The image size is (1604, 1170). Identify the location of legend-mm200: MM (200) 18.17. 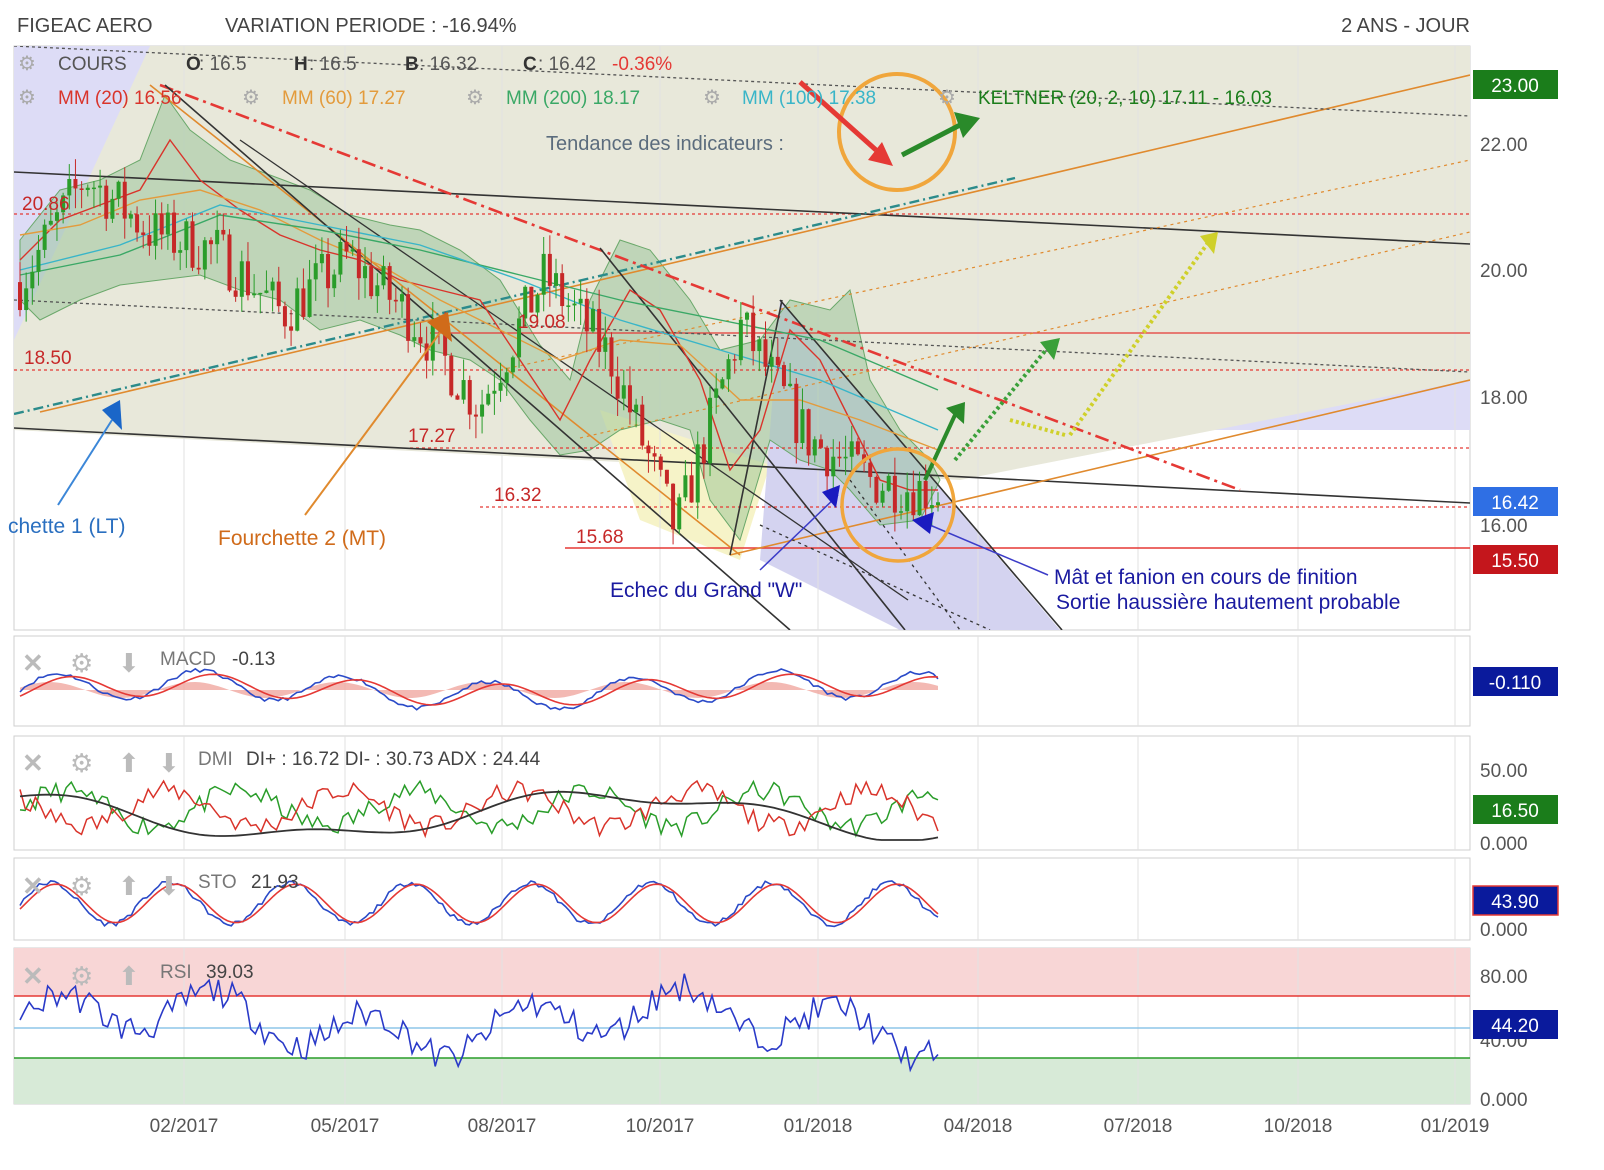
(573, 98).